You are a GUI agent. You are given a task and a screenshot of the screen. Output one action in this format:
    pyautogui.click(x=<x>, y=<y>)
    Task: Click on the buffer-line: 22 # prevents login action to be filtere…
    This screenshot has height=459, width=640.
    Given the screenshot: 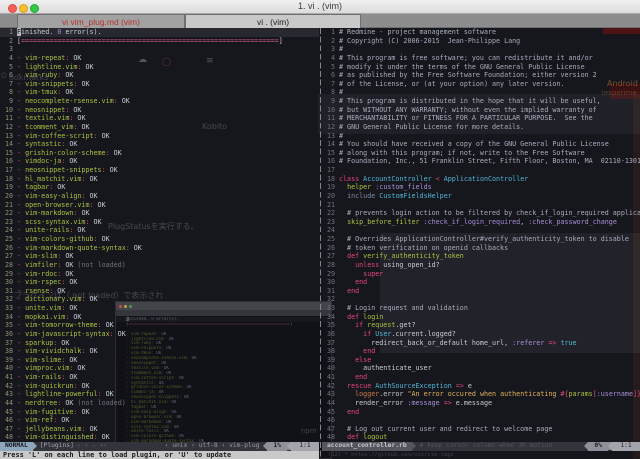 What is the action you would take?
    pyautogui.click(x=481, y=213)
    